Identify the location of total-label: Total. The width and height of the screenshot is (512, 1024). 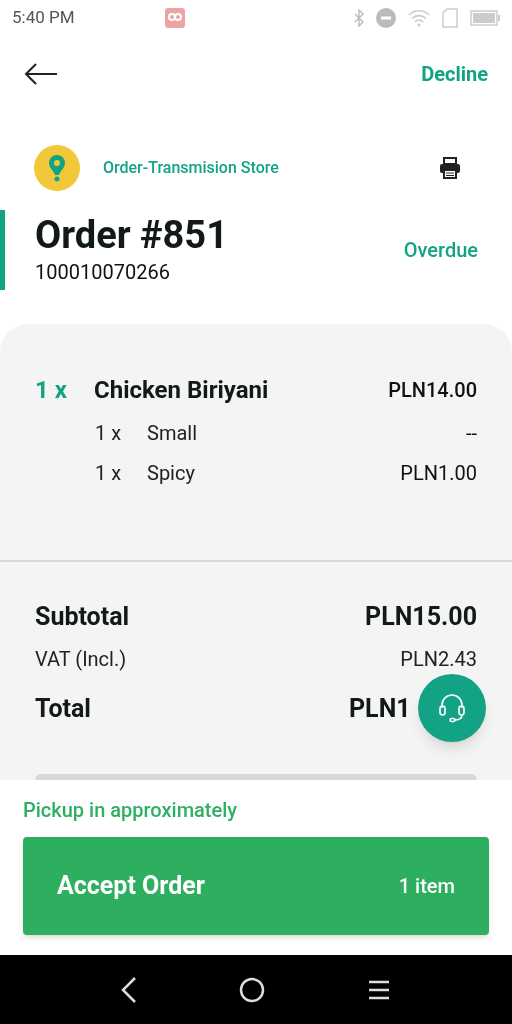
(63, 708).